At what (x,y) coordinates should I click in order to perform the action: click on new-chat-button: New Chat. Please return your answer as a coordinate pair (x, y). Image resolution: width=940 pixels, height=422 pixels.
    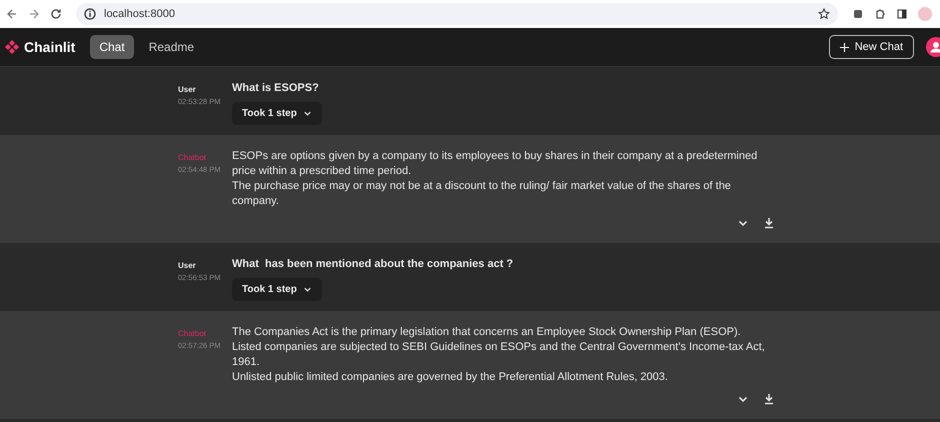
    Looking at the image, I should click on (871, 47).